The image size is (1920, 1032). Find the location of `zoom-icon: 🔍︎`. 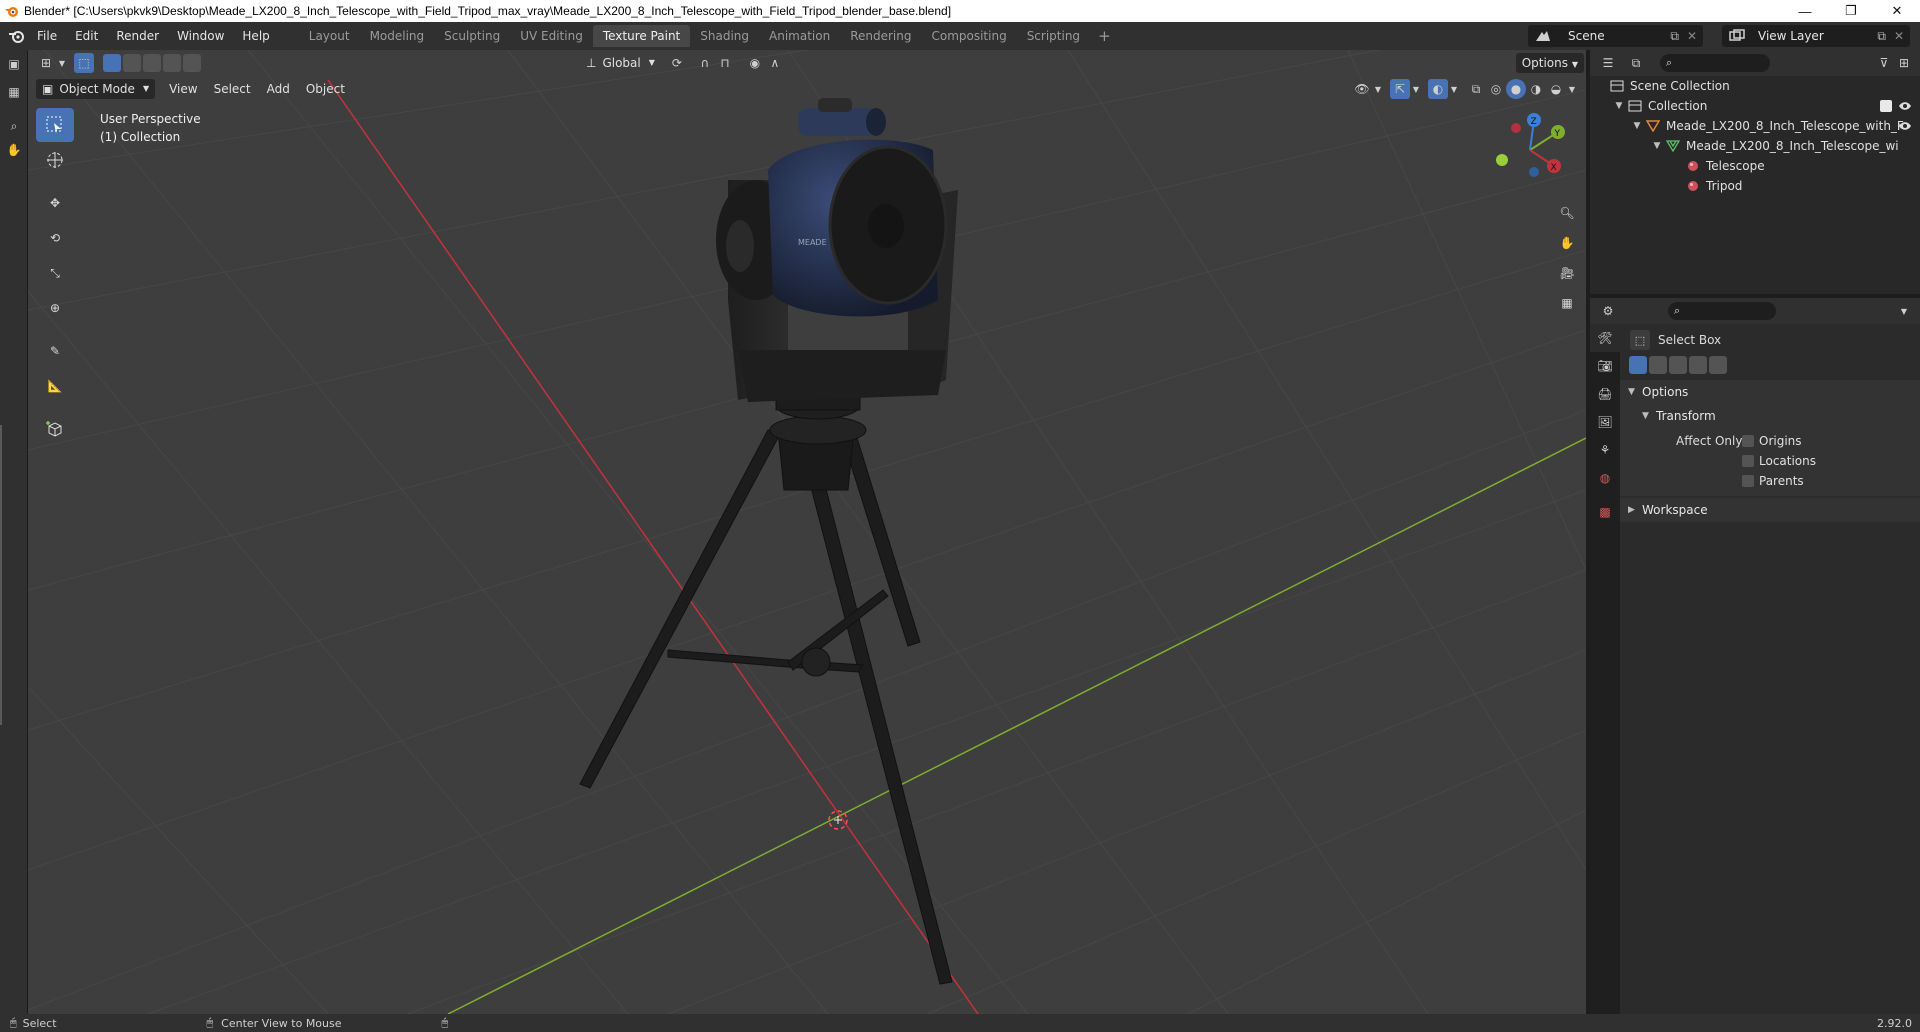

zoom-icon: 🔍︎ is located at coordinates (1567, 213).